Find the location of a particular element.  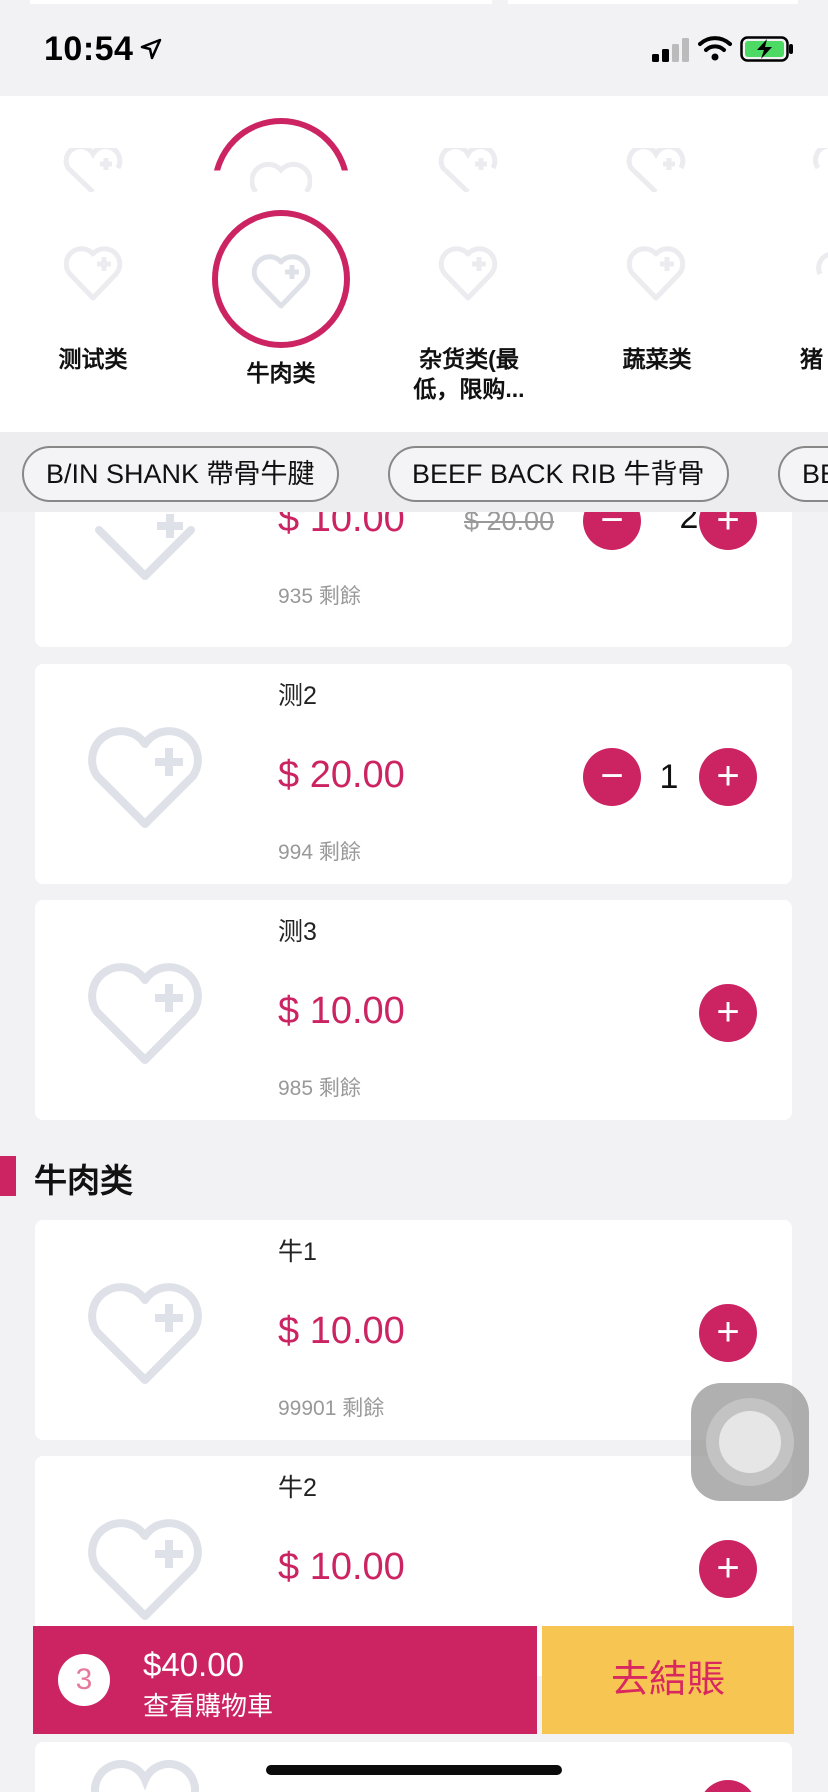

product-card: 测3 $ 10.00 + 985 剩餘 is located at coordinates (413, 1010).